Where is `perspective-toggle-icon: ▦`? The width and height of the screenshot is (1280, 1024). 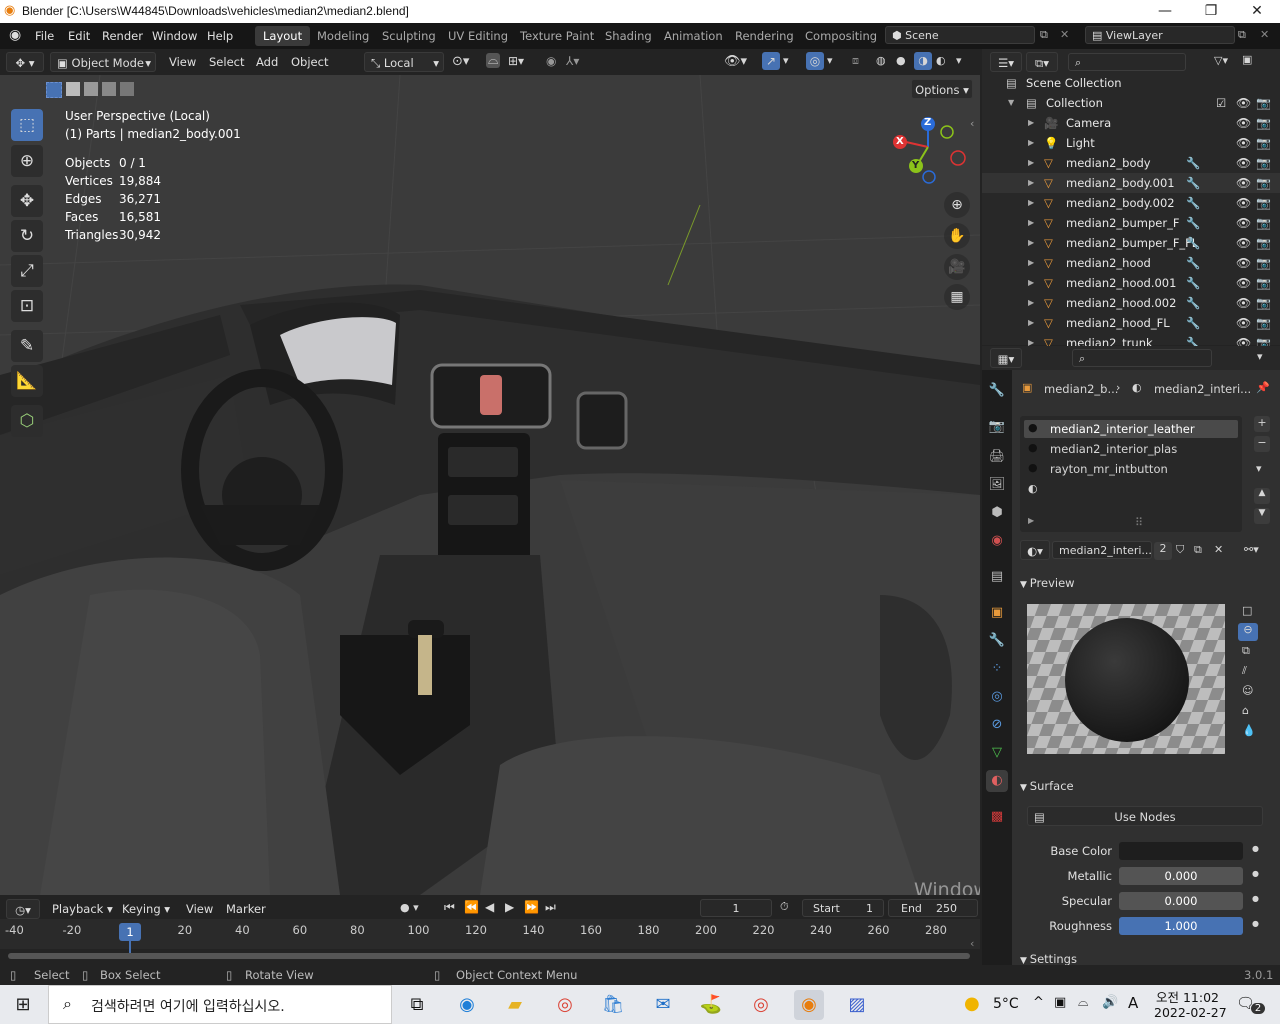 perspective-toggle-icon: ▦ is located at coordinates (957, 297).